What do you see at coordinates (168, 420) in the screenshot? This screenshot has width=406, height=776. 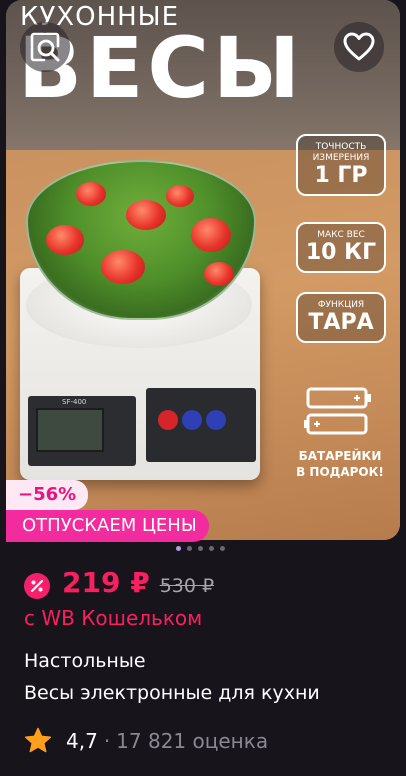 I see `scale-button-red` at bounding box center [168, 420].